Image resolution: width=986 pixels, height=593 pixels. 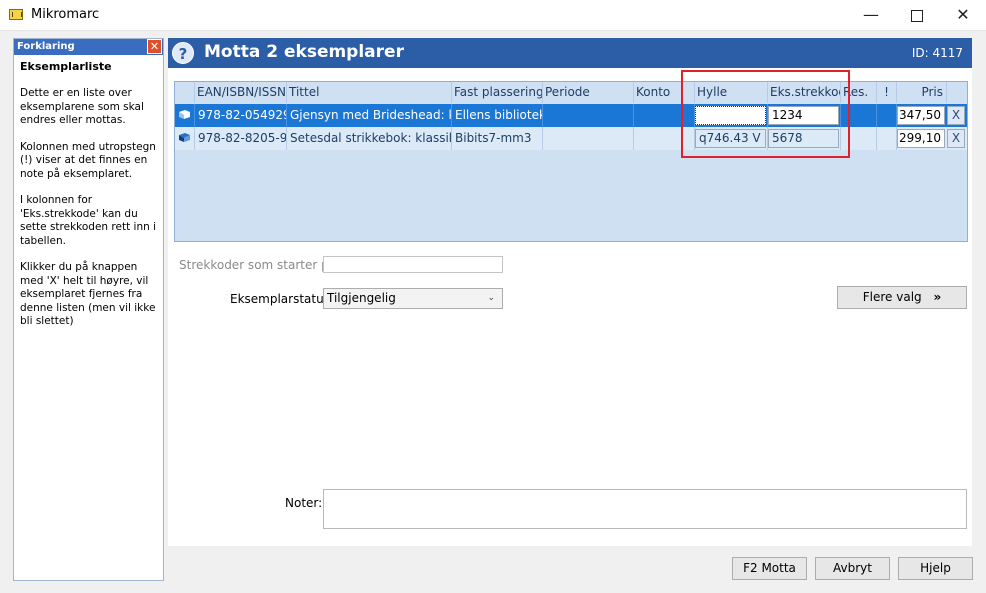 What do you see at coordinates (852, 568) in the screenshot?
I see `cancel-button: Avbryt` at bounding box center [852, 568].